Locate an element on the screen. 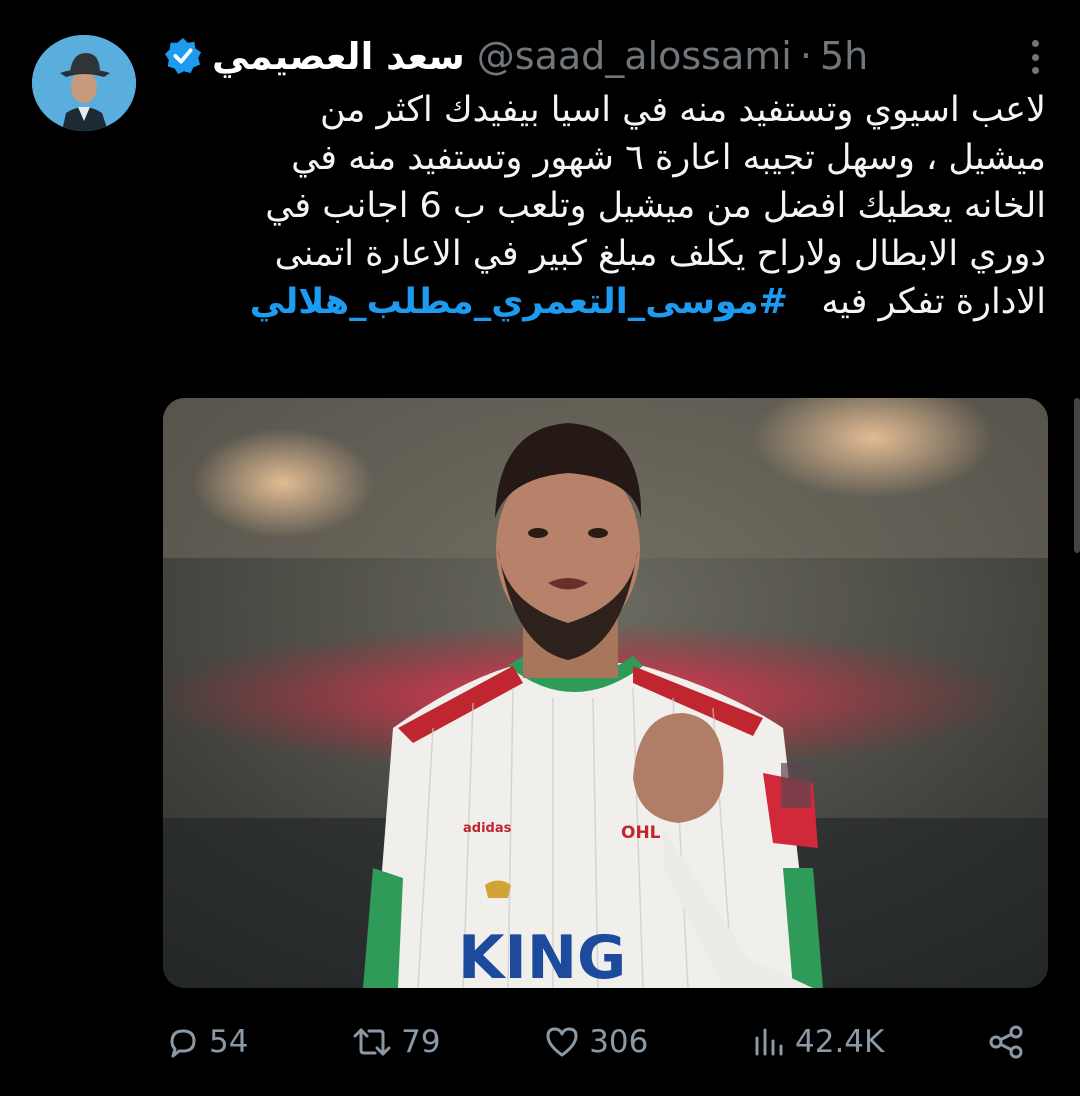  user-handle: @saad_alossami is located at coordinates (634, 56).